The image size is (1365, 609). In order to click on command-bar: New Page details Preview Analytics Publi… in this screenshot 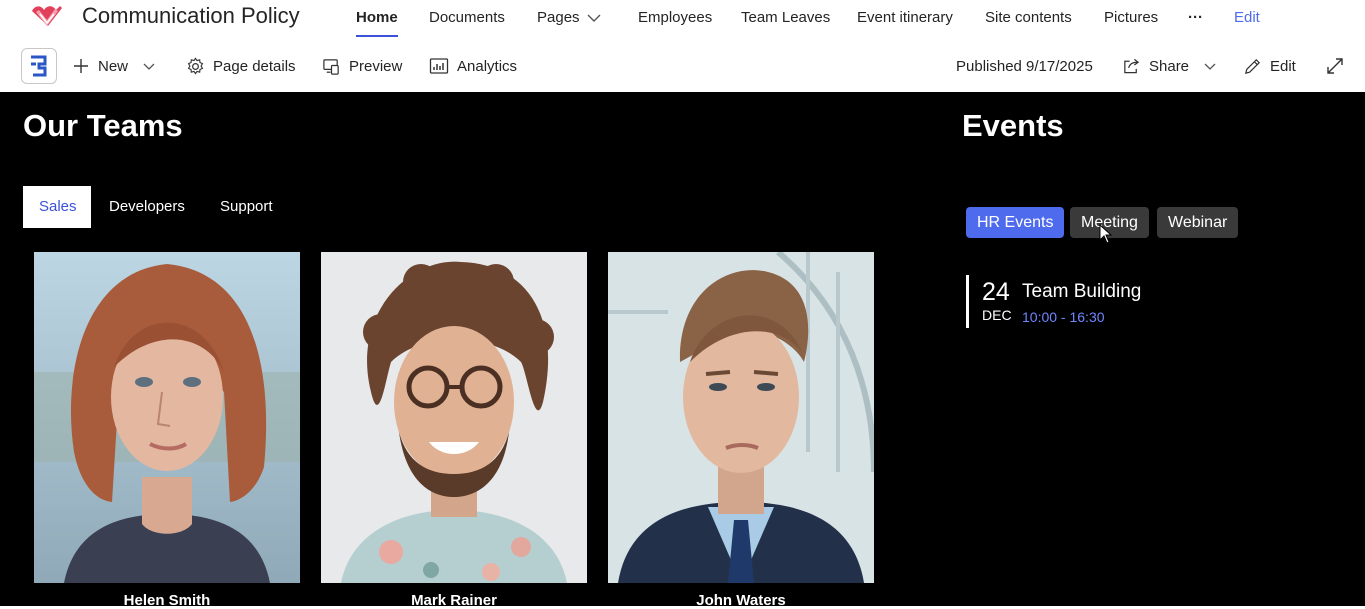, I will do `click(682, 66)`.